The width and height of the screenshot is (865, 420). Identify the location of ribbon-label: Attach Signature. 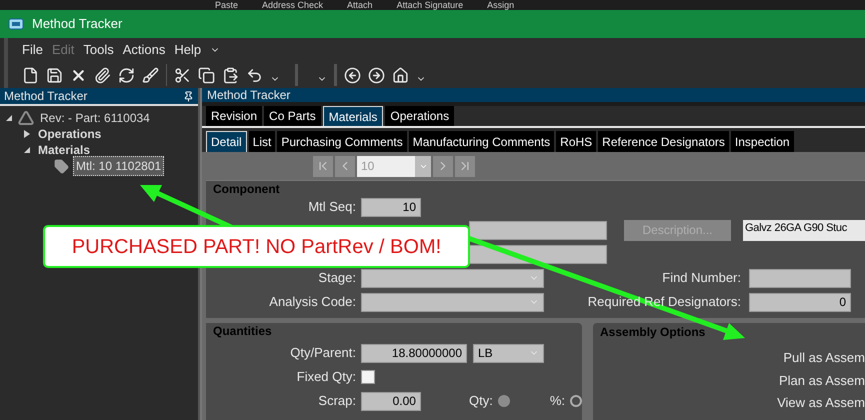
(430, 5).